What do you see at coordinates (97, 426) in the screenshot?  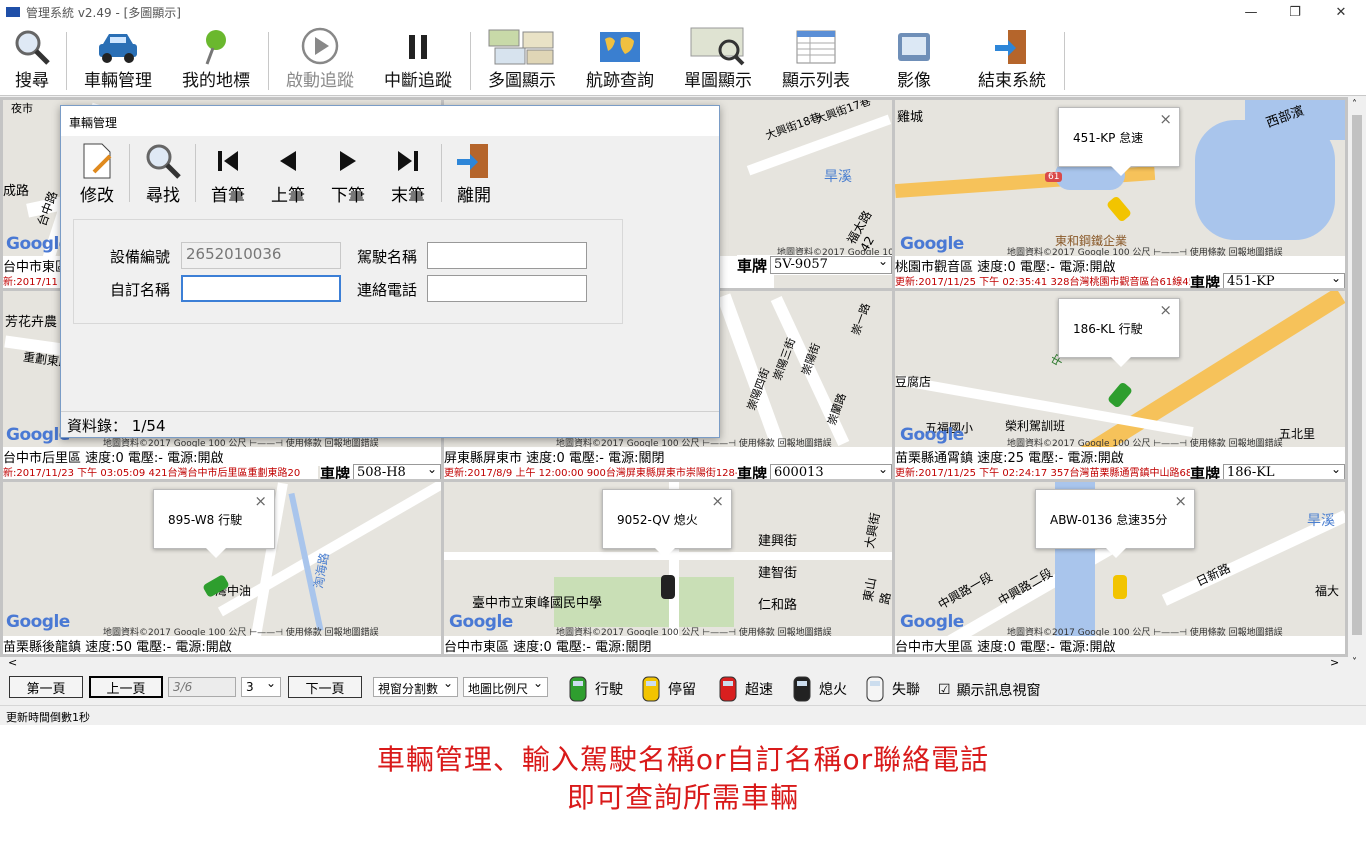 I see `record-label: 資料錄：` at bounding box center [97, 426].